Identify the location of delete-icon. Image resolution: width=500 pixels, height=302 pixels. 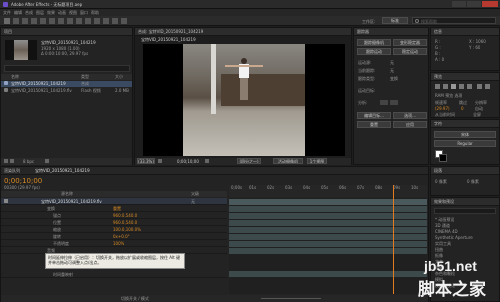
(47, 161).